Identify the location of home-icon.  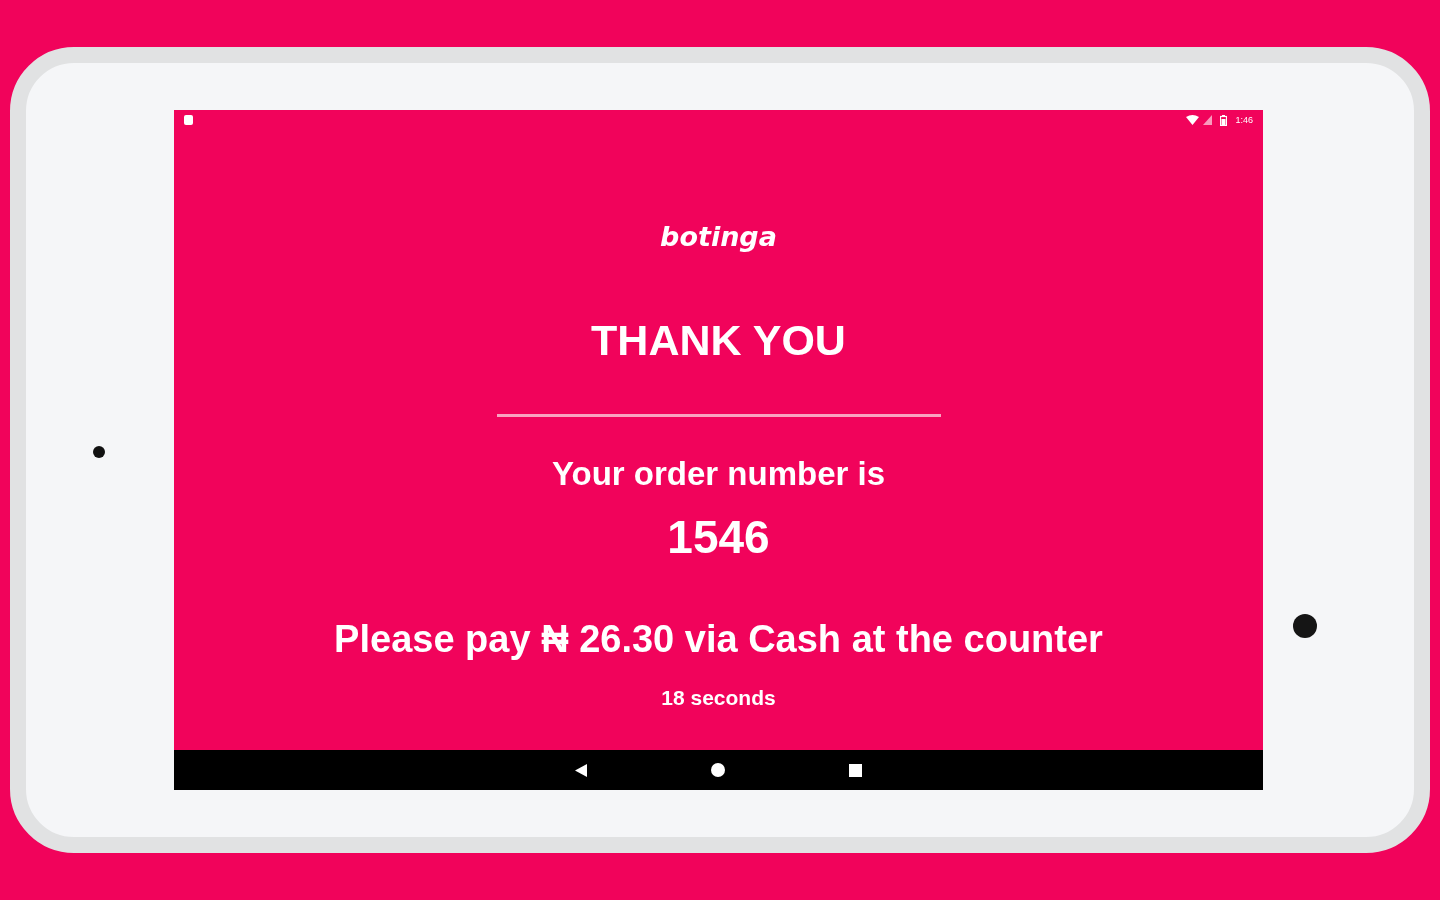
(718, 770).